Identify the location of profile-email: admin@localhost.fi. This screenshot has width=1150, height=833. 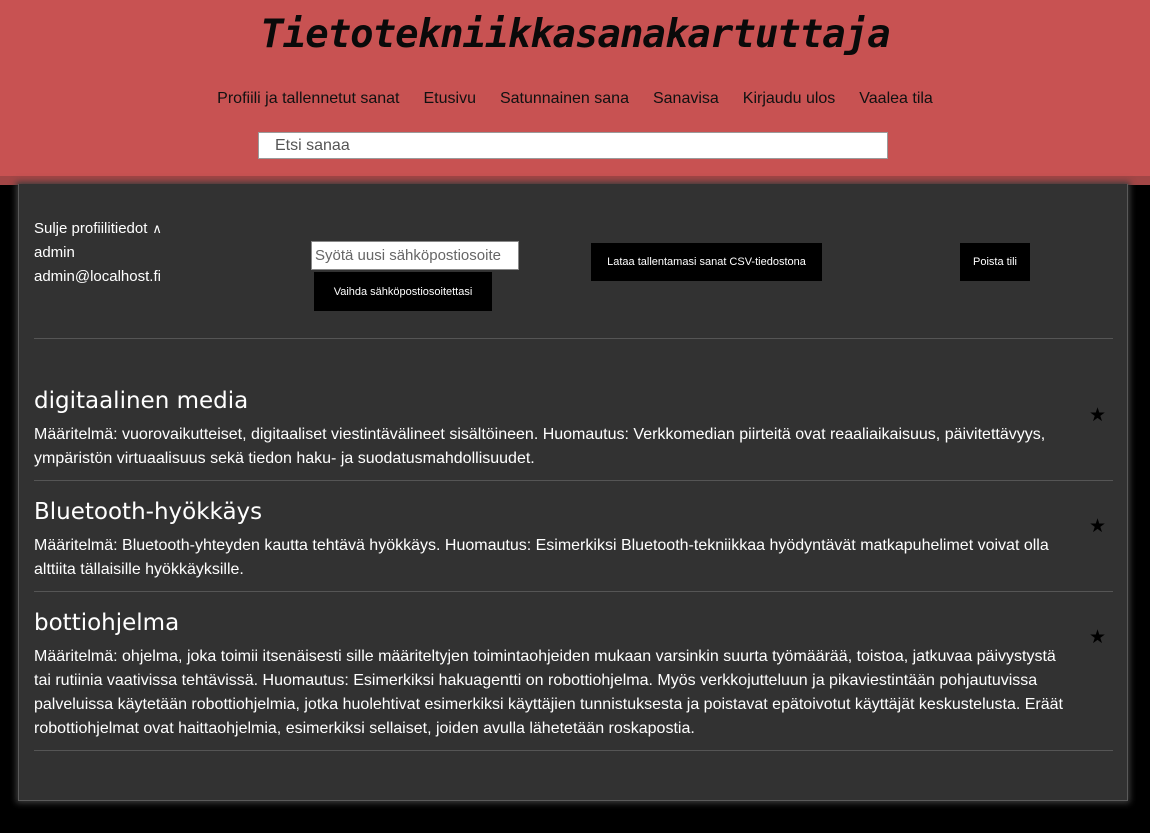
(97, 276).